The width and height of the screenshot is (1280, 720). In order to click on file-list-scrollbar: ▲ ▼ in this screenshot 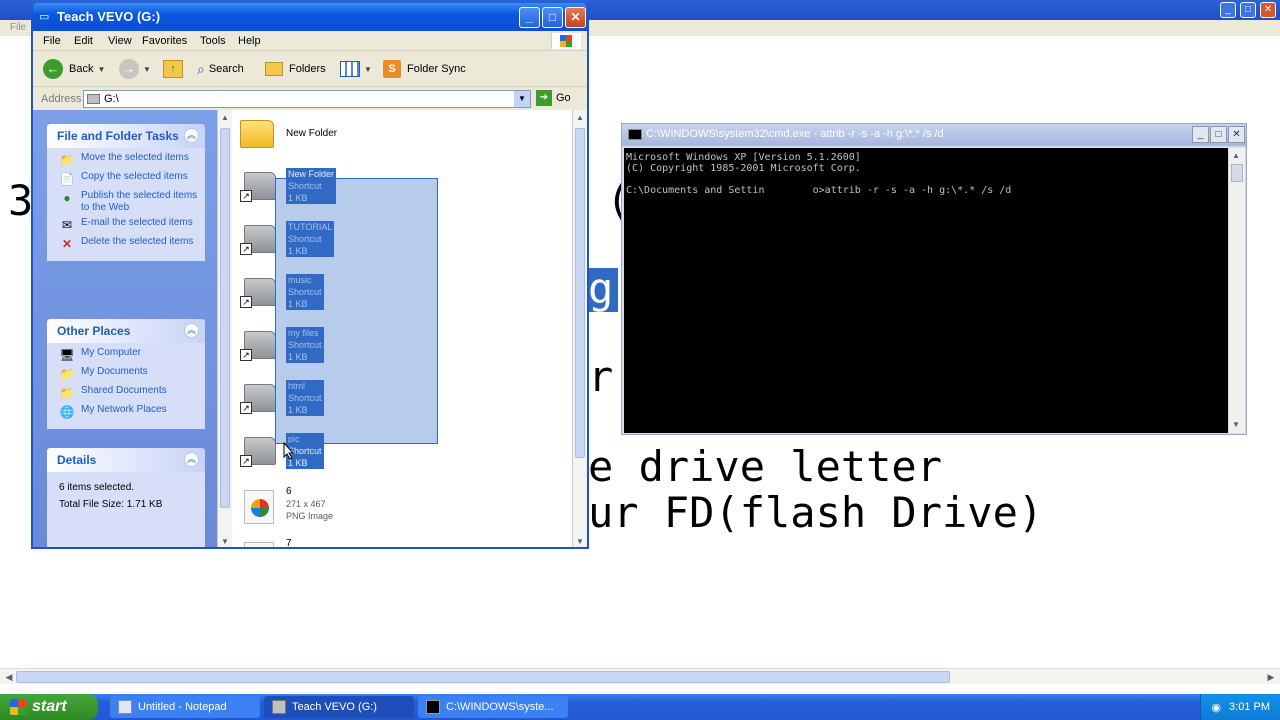, I will do `click(579, 328)`.